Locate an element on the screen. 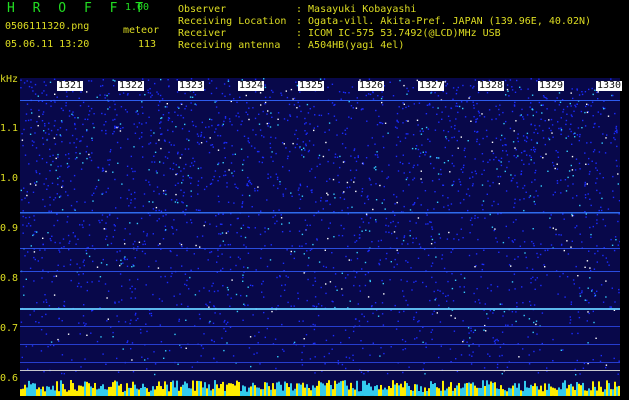  app-version: 1.00 is located at coordinates (137, 7).